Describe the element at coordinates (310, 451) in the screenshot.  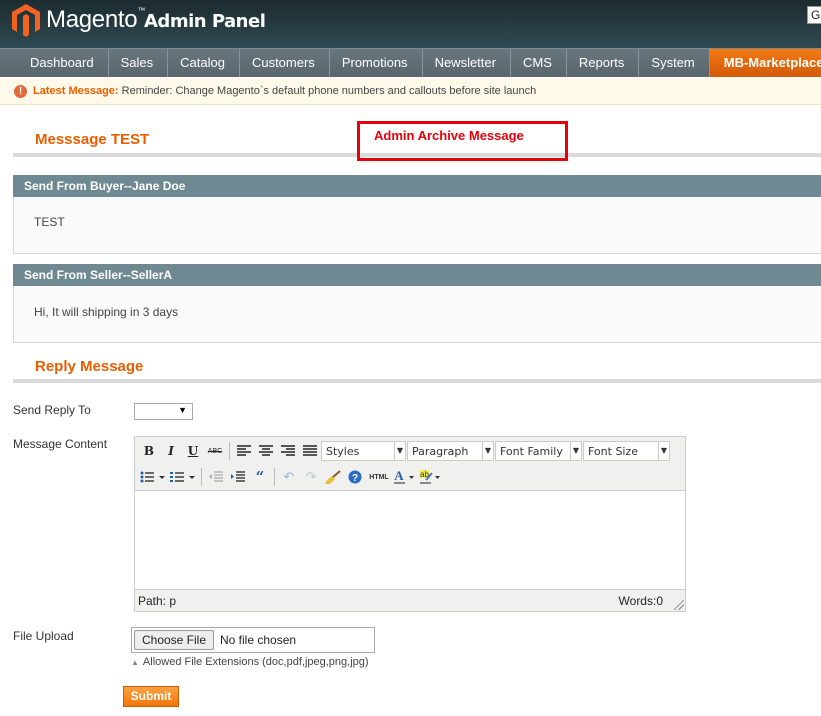
I see `align-justify-icon` at that location.